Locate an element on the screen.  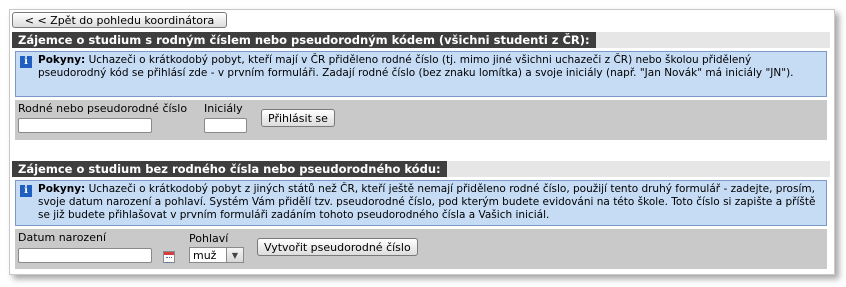
birth-number-input is located at coordinates (85, 125).